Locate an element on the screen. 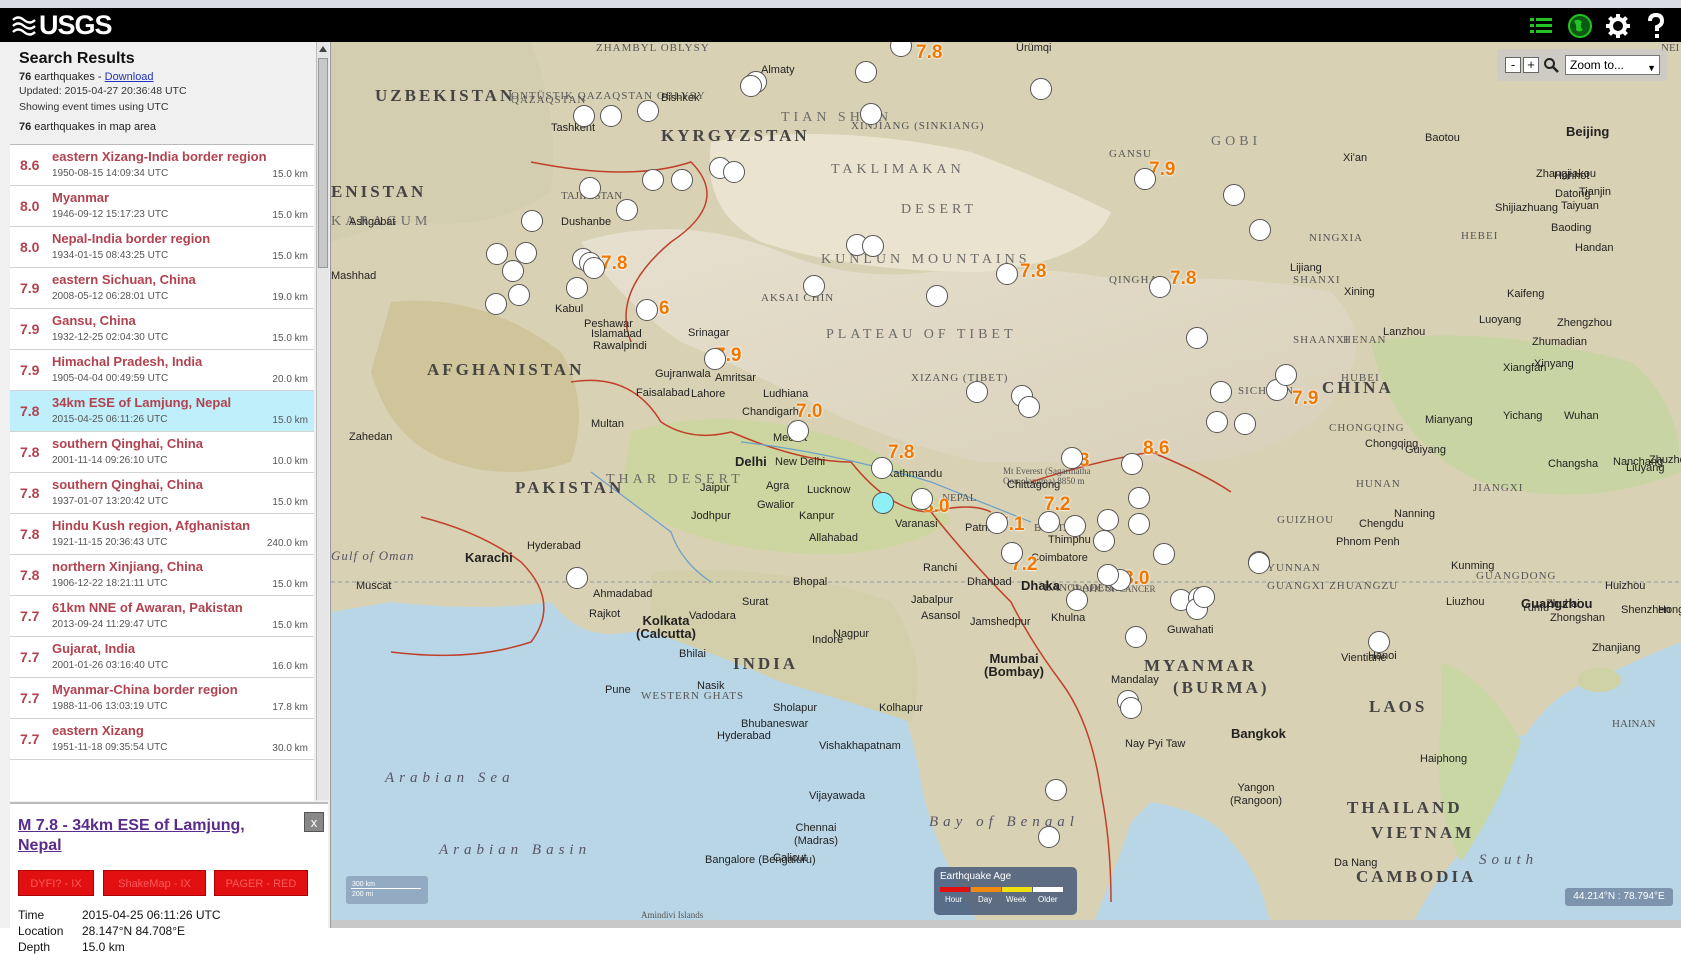 This screenshot has width=1681, height=954. selected-earthquake-marker is located at coordinates (883, 503).